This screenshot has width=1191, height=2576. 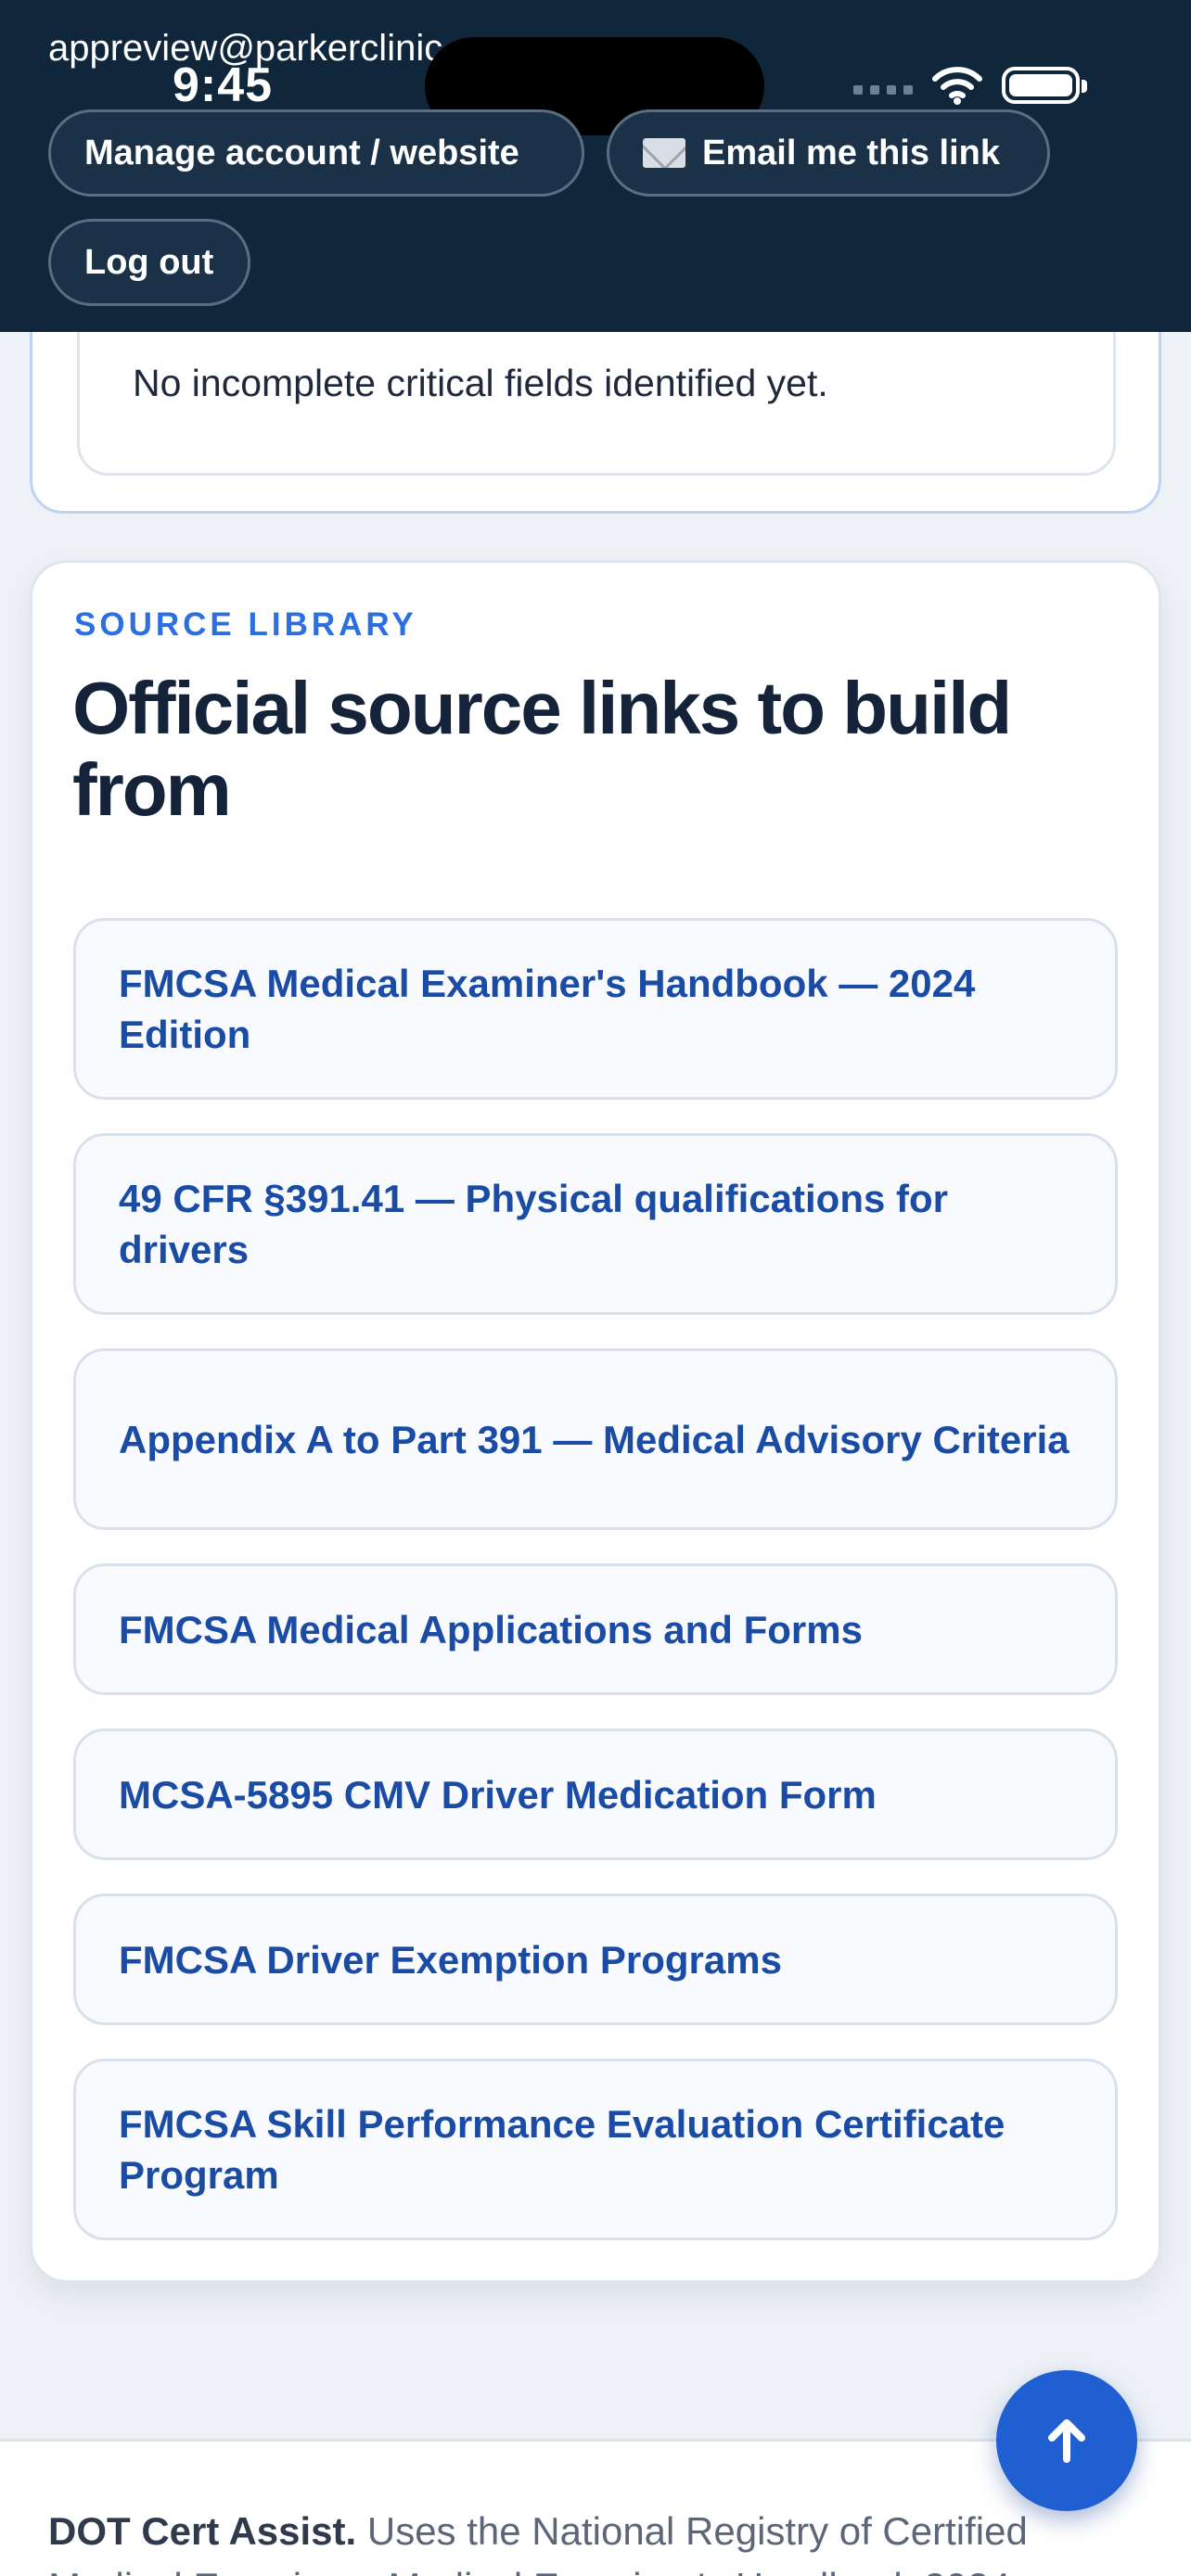 I want to click on status-icons, so click(x=970, y=85).